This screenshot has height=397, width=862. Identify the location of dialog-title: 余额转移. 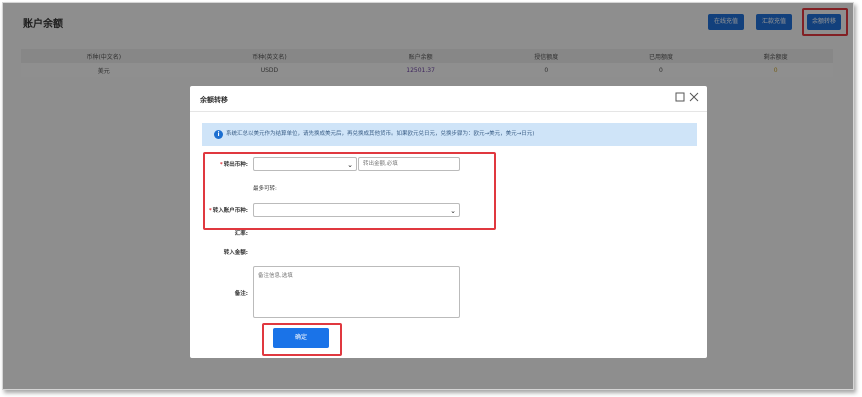
(214, 100).